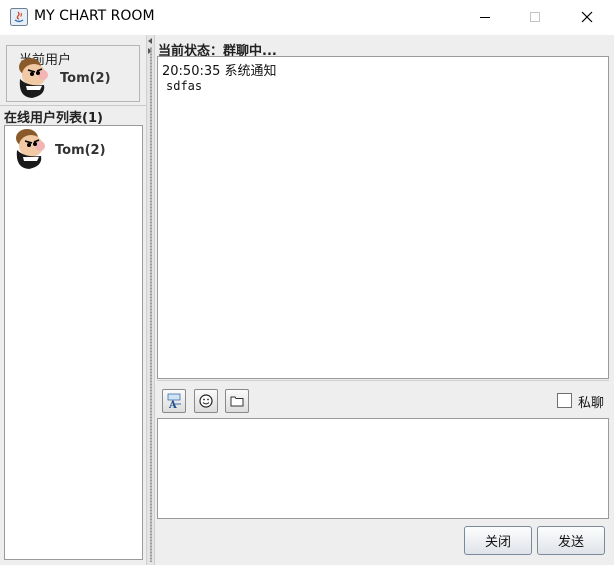 This screenshot has height=565, width=614. Describe the element at coordinates (564, 400) in the screenshot. I see `private-chat-checkbox` at that location.